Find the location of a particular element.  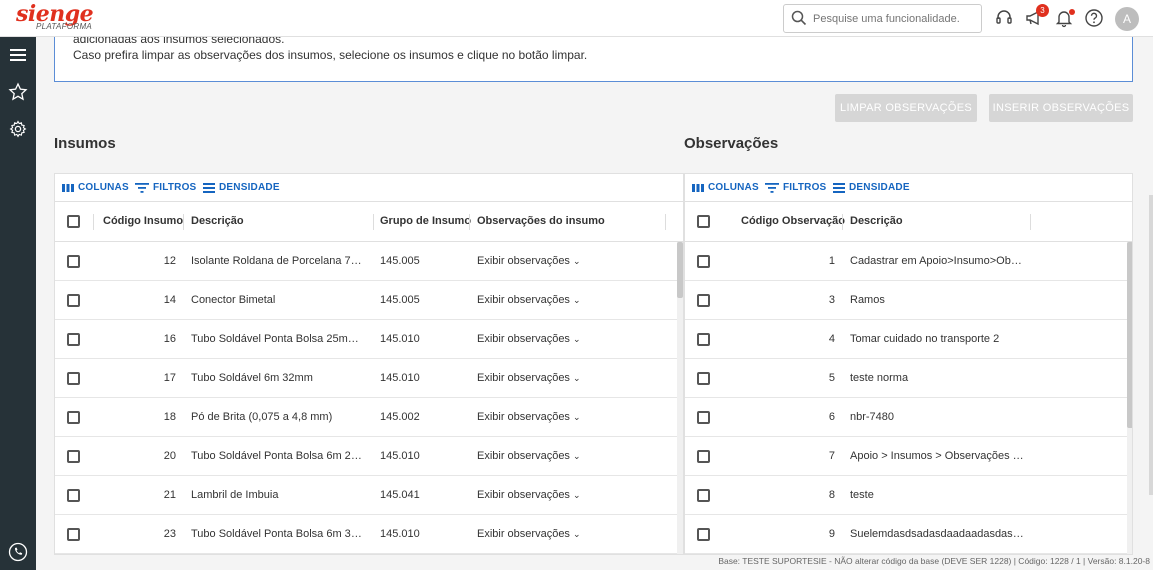

help-icon is located at coordinates (1094, 18).